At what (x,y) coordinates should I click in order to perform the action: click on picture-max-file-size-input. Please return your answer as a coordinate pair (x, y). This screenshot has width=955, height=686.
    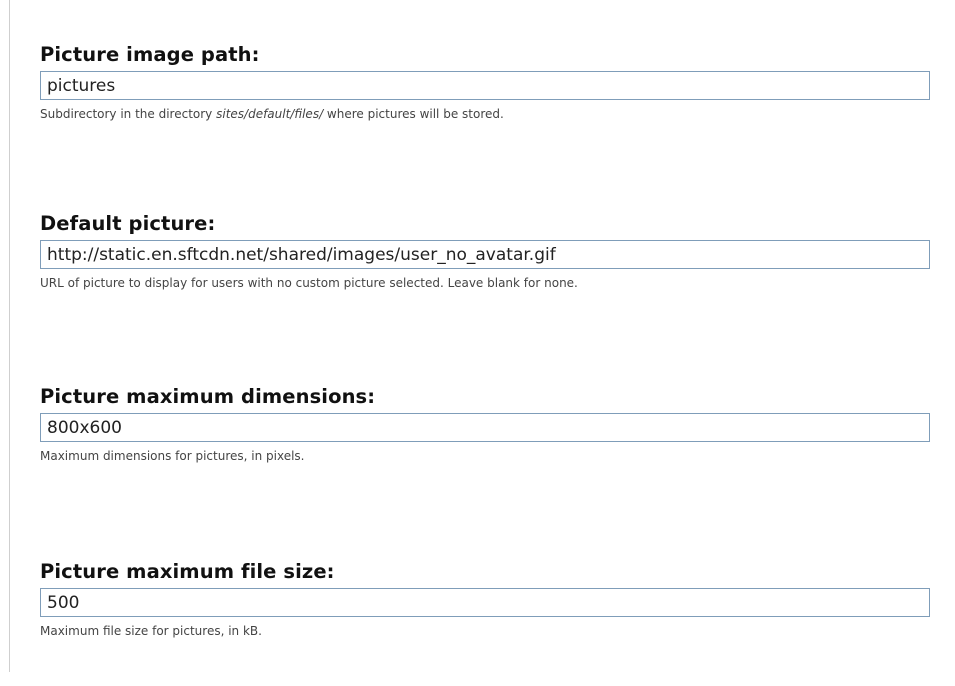
    Looking at the image, I should click on (485, 602).